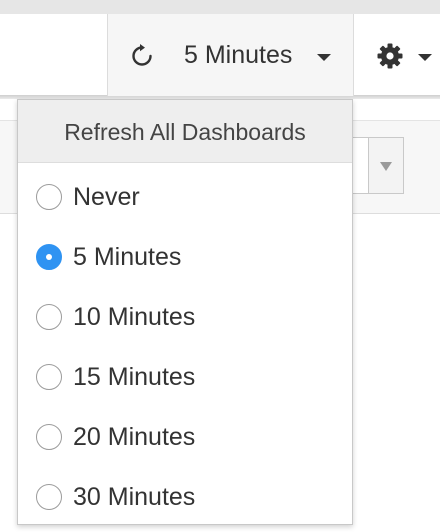 Image resolution: width=440 pixels, height=532 pixels. I want to click on radio-button-selected, so click(49, 257).